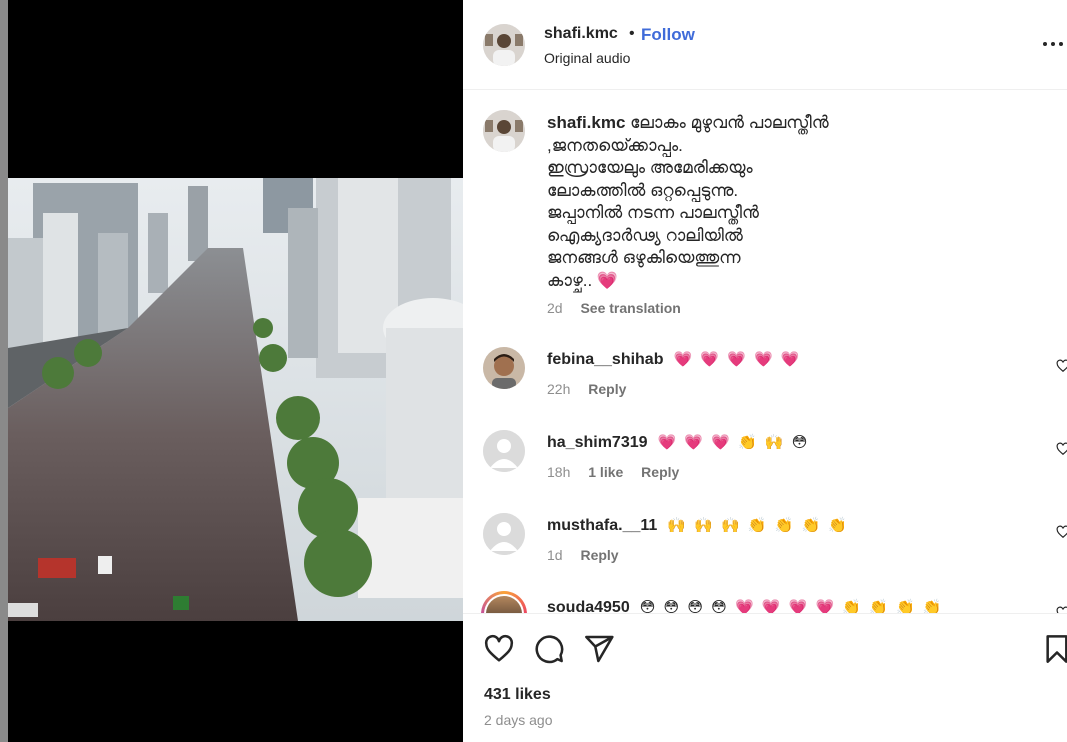  Describe the element at coordinates (555, 308) in the screenshot. I see `caption-time: 2d` at that location.